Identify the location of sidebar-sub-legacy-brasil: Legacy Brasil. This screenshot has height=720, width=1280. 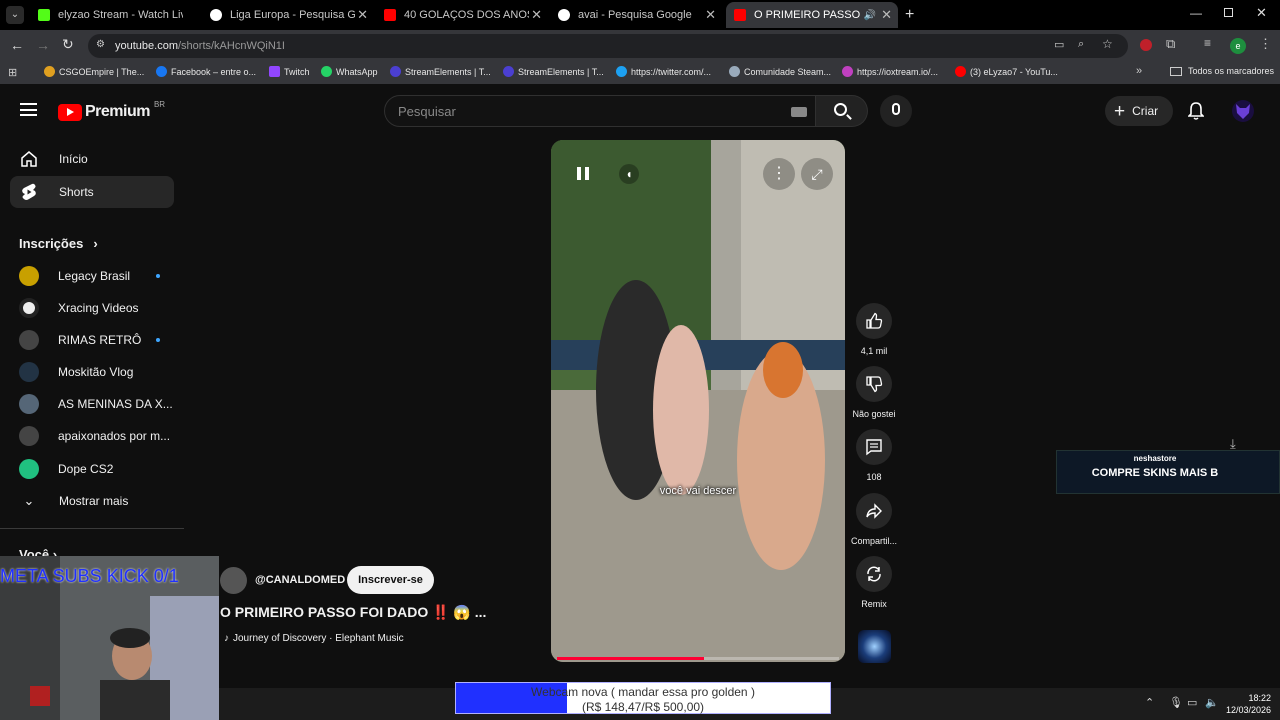
(92, 276).